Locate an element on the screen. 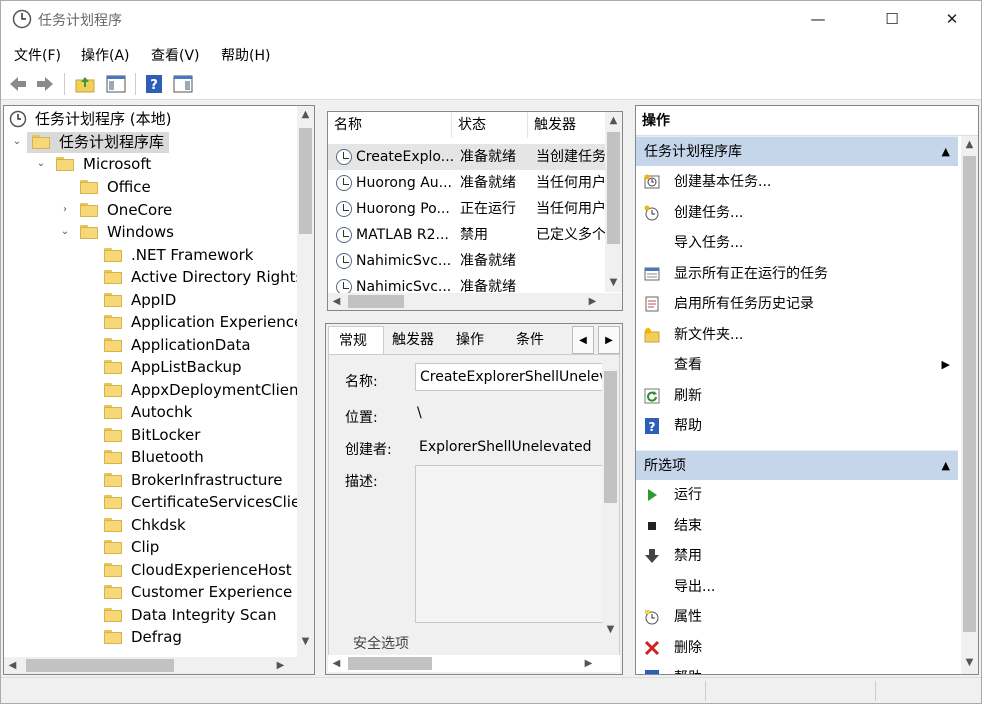 The image size is (982, 704). back-arrow-icon is located at coordinates (18, 84).